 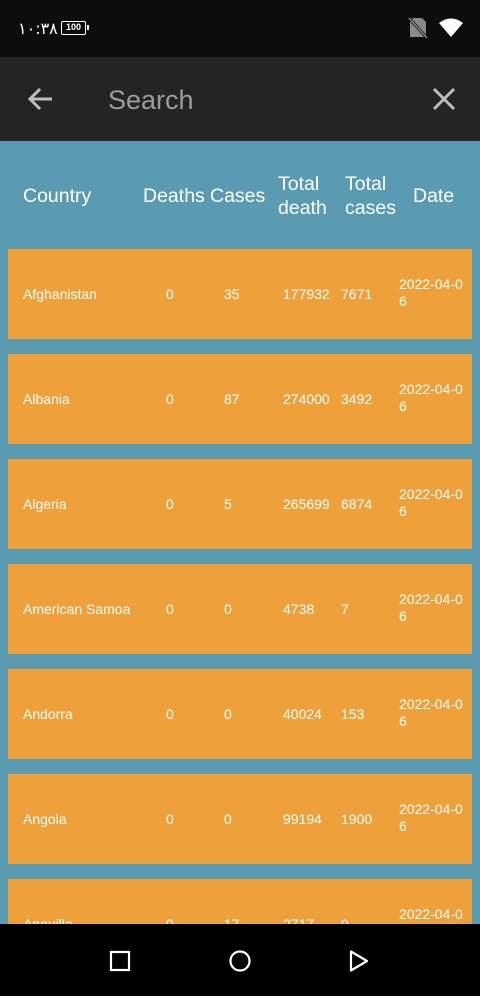 I want to click on row-total-cases: 153, so click(x=353, y=714).